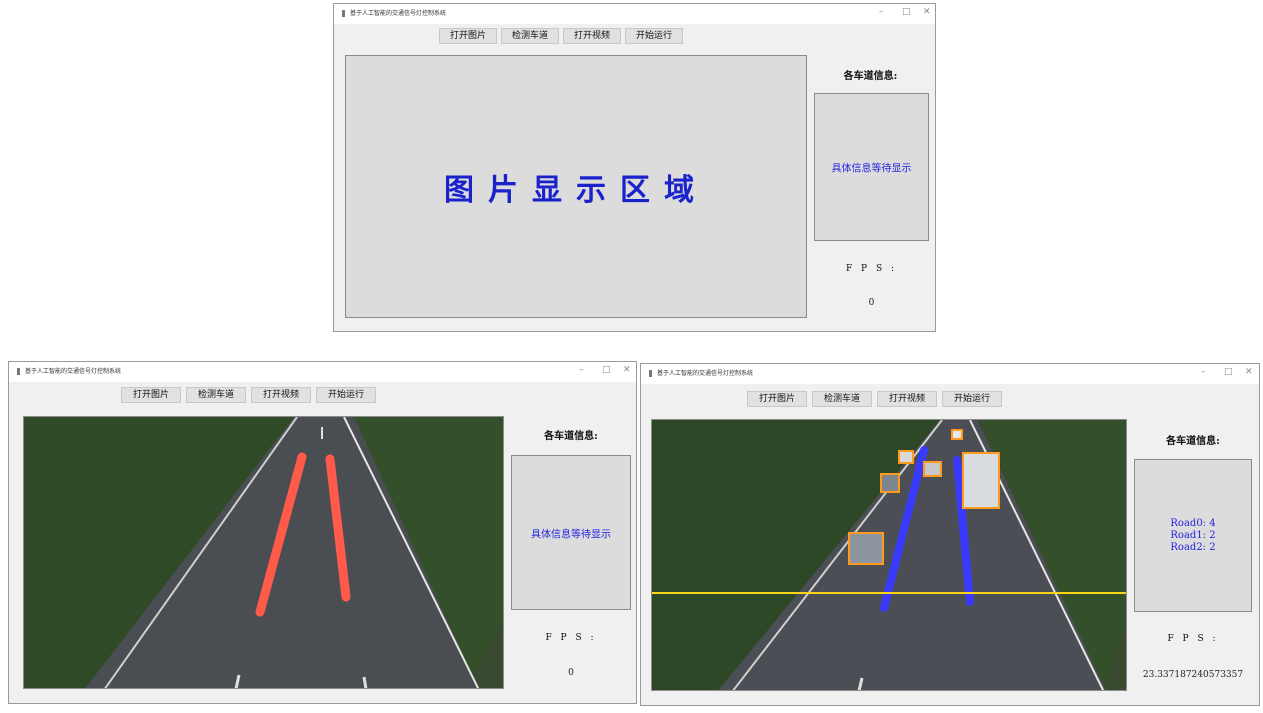 This screenshot has width=1263, height=713. I want to click on road-scene, so click(263, 552).